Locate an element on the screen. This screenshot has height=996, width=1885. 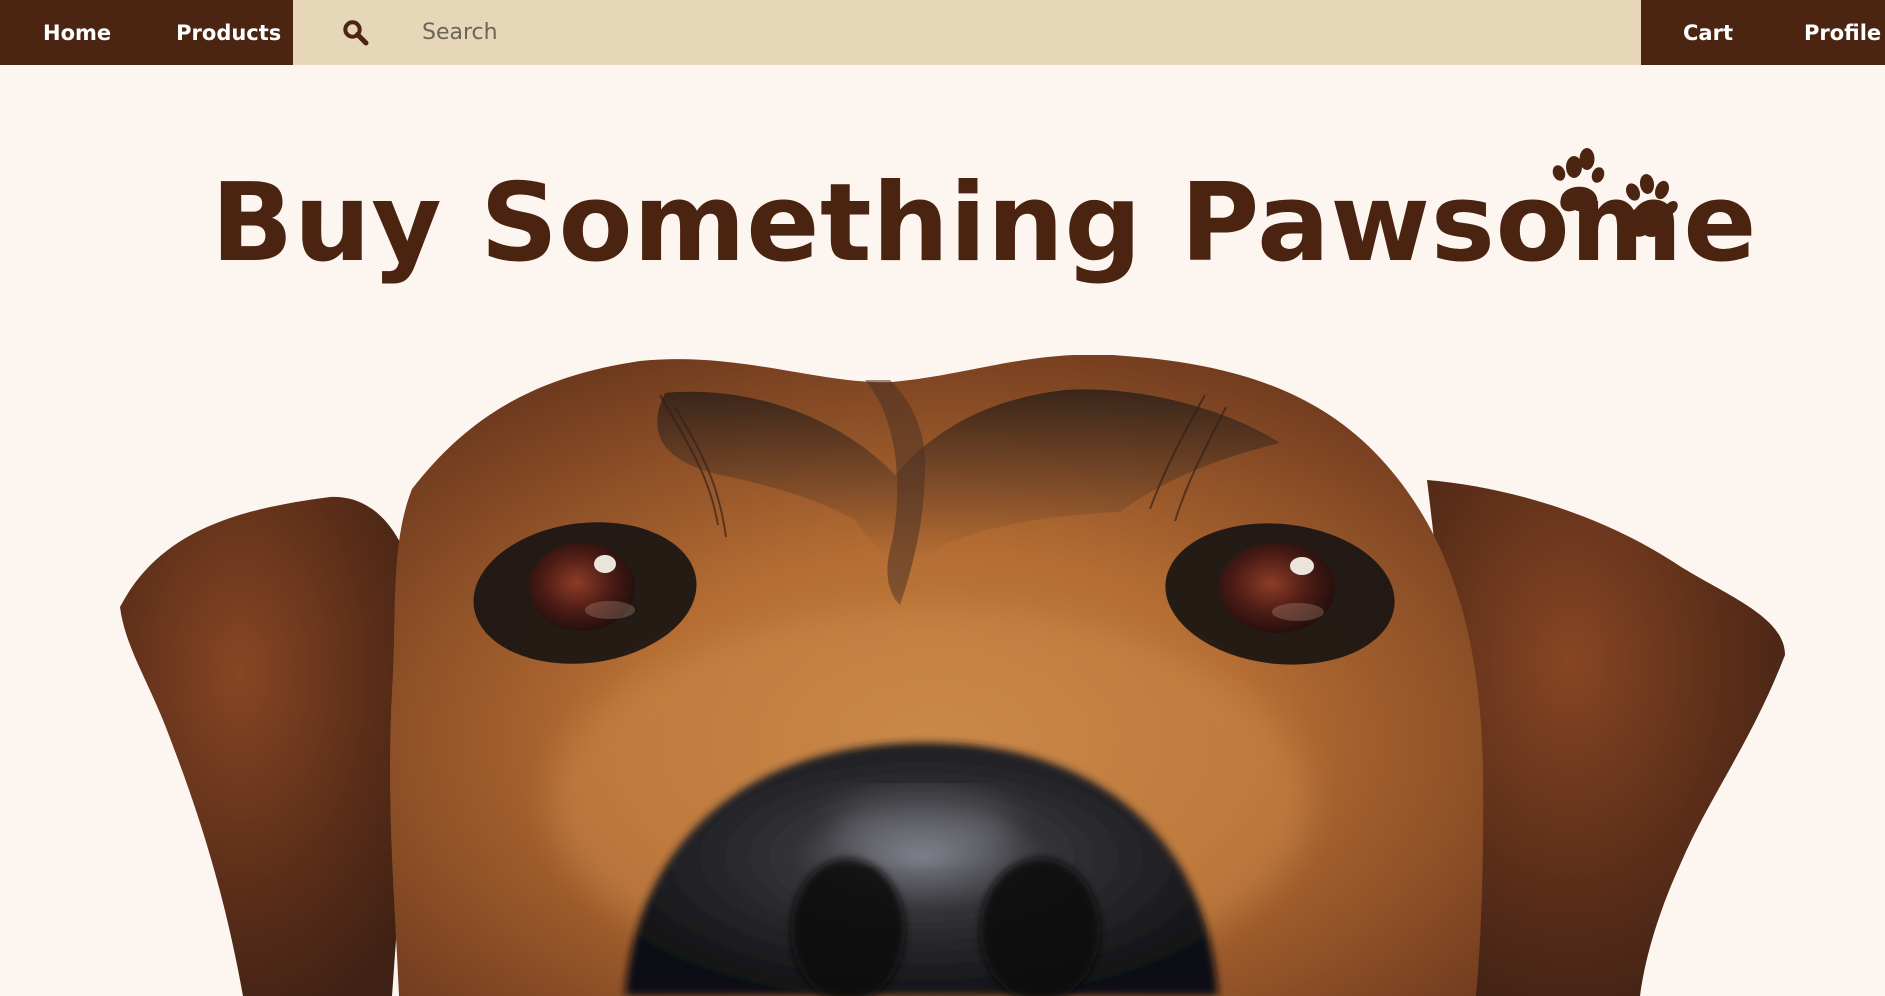
nav-right-group: Cart Profile is located at coordinates (1763, 32).